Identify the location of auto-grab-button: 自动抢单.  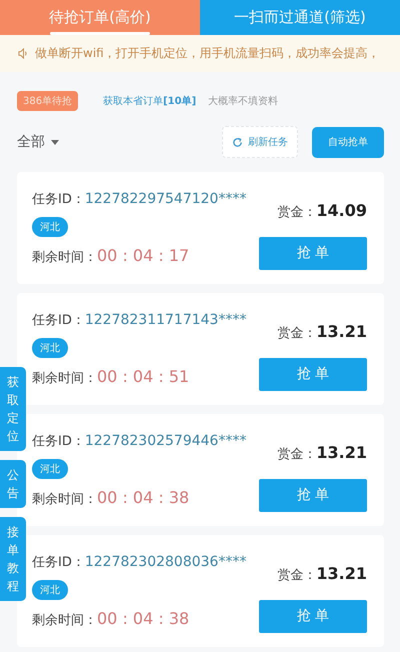
(348, 142).